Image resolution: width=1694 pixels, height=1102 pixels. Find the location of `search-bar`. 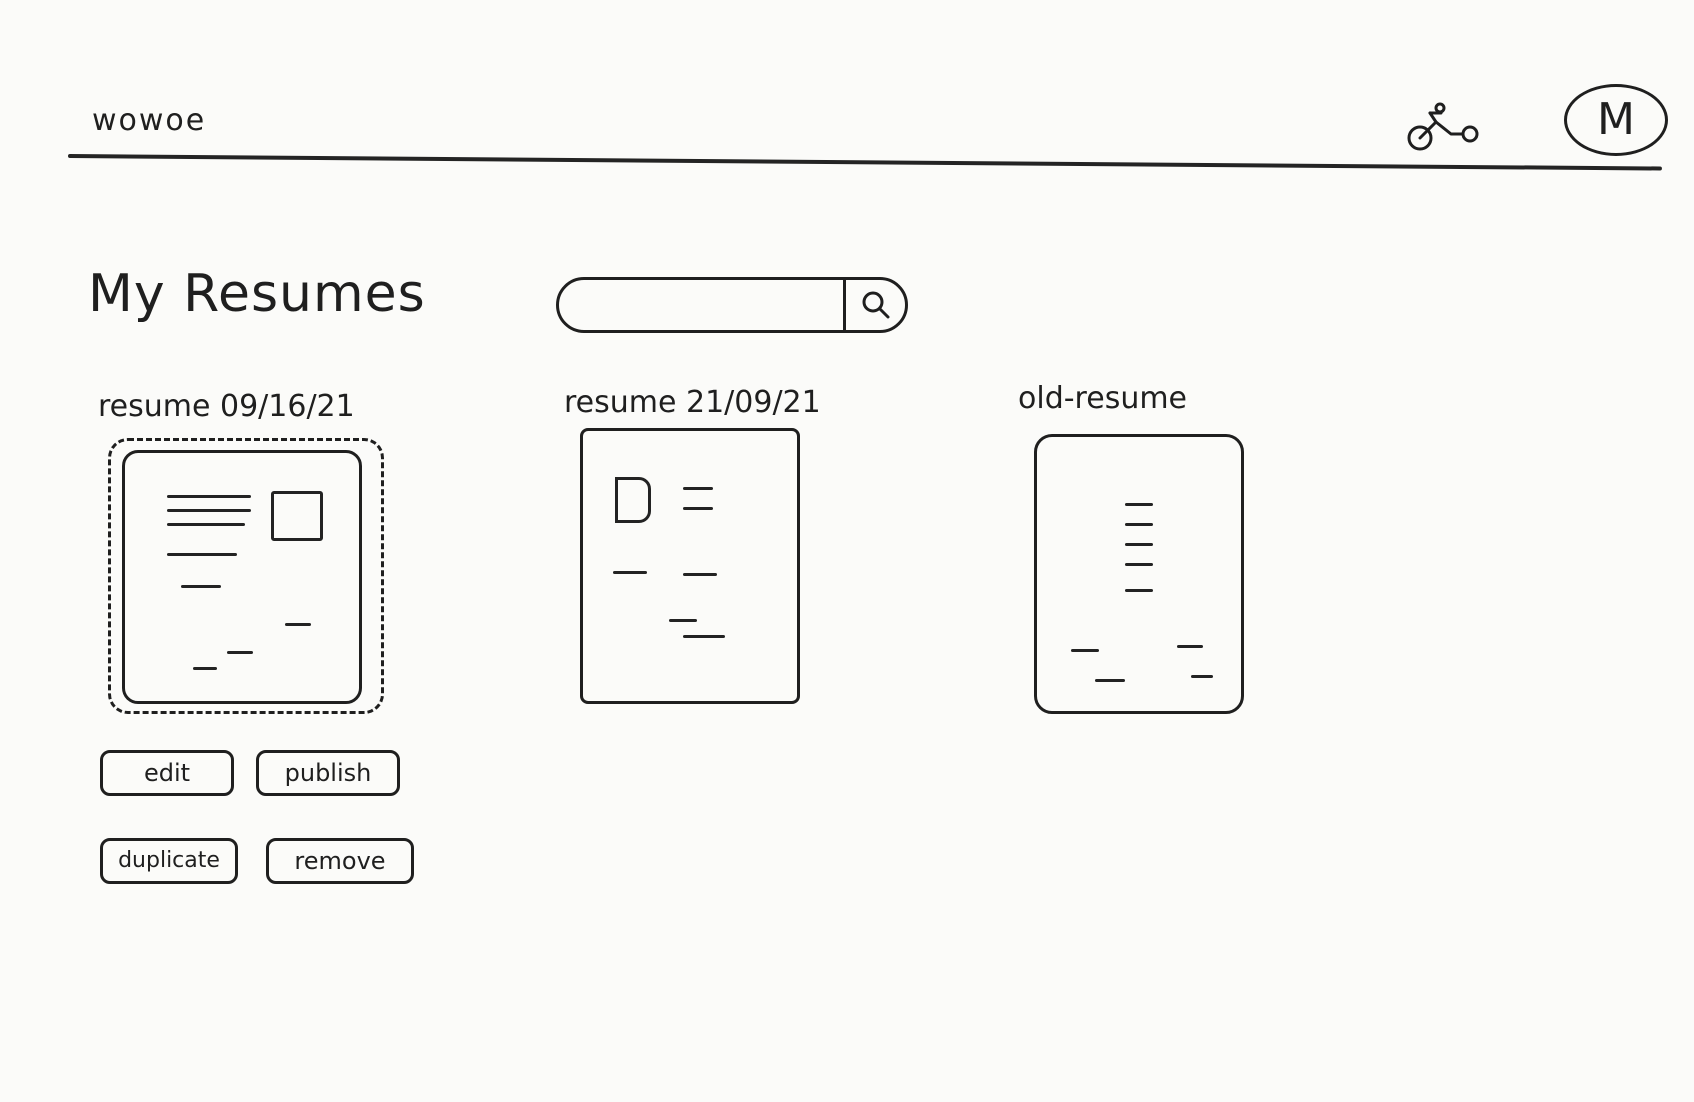

search-bar is located at coordinates (732, 305).